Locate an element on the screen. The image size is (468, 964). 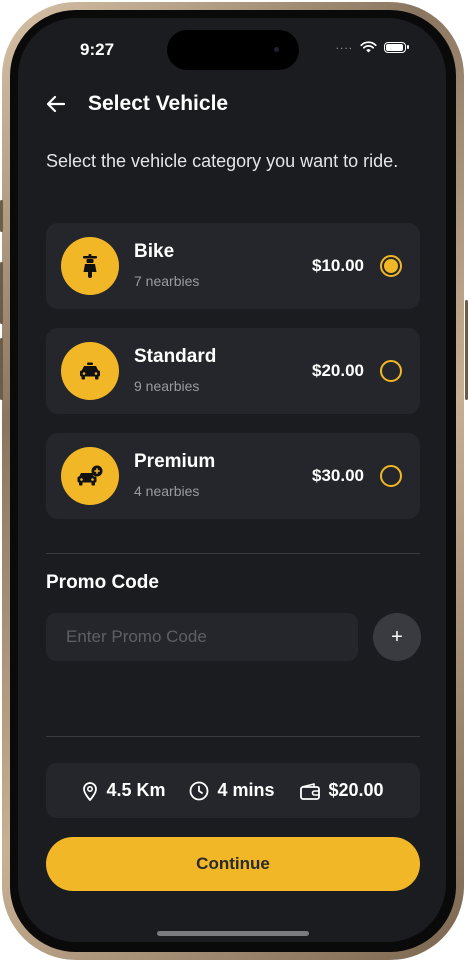
duration-summary: 4 mins is located at coordinates (232, 790).